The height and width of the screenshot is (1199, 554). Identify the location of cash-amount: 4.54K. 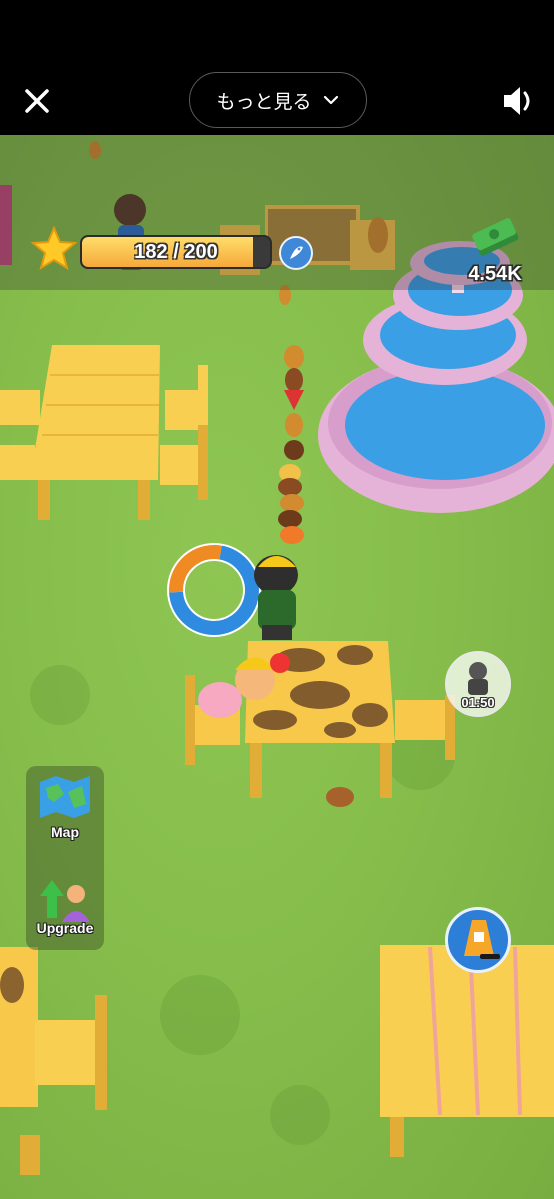
(495, 274).